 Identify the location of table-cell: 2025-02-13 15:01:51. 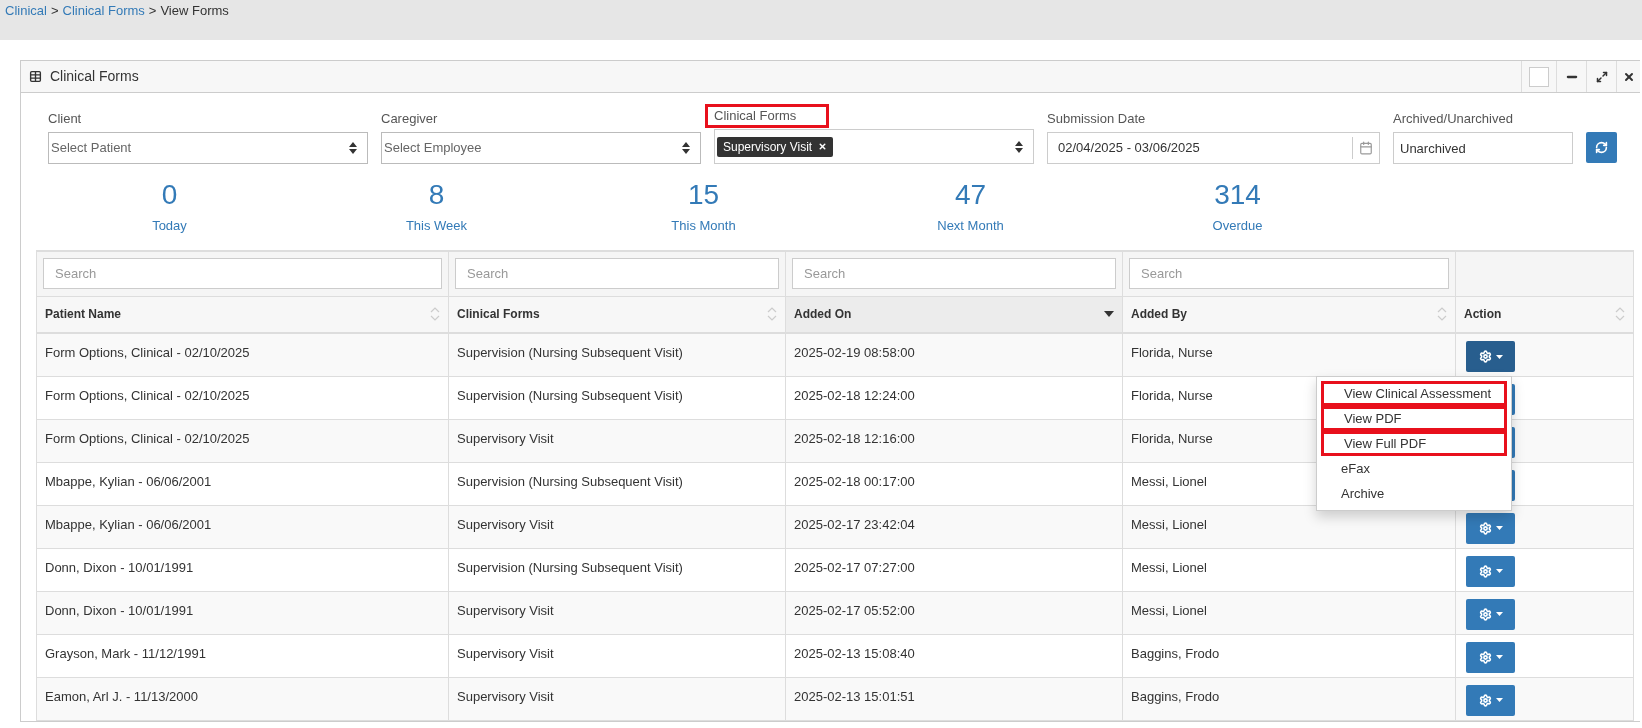
(954, 698).